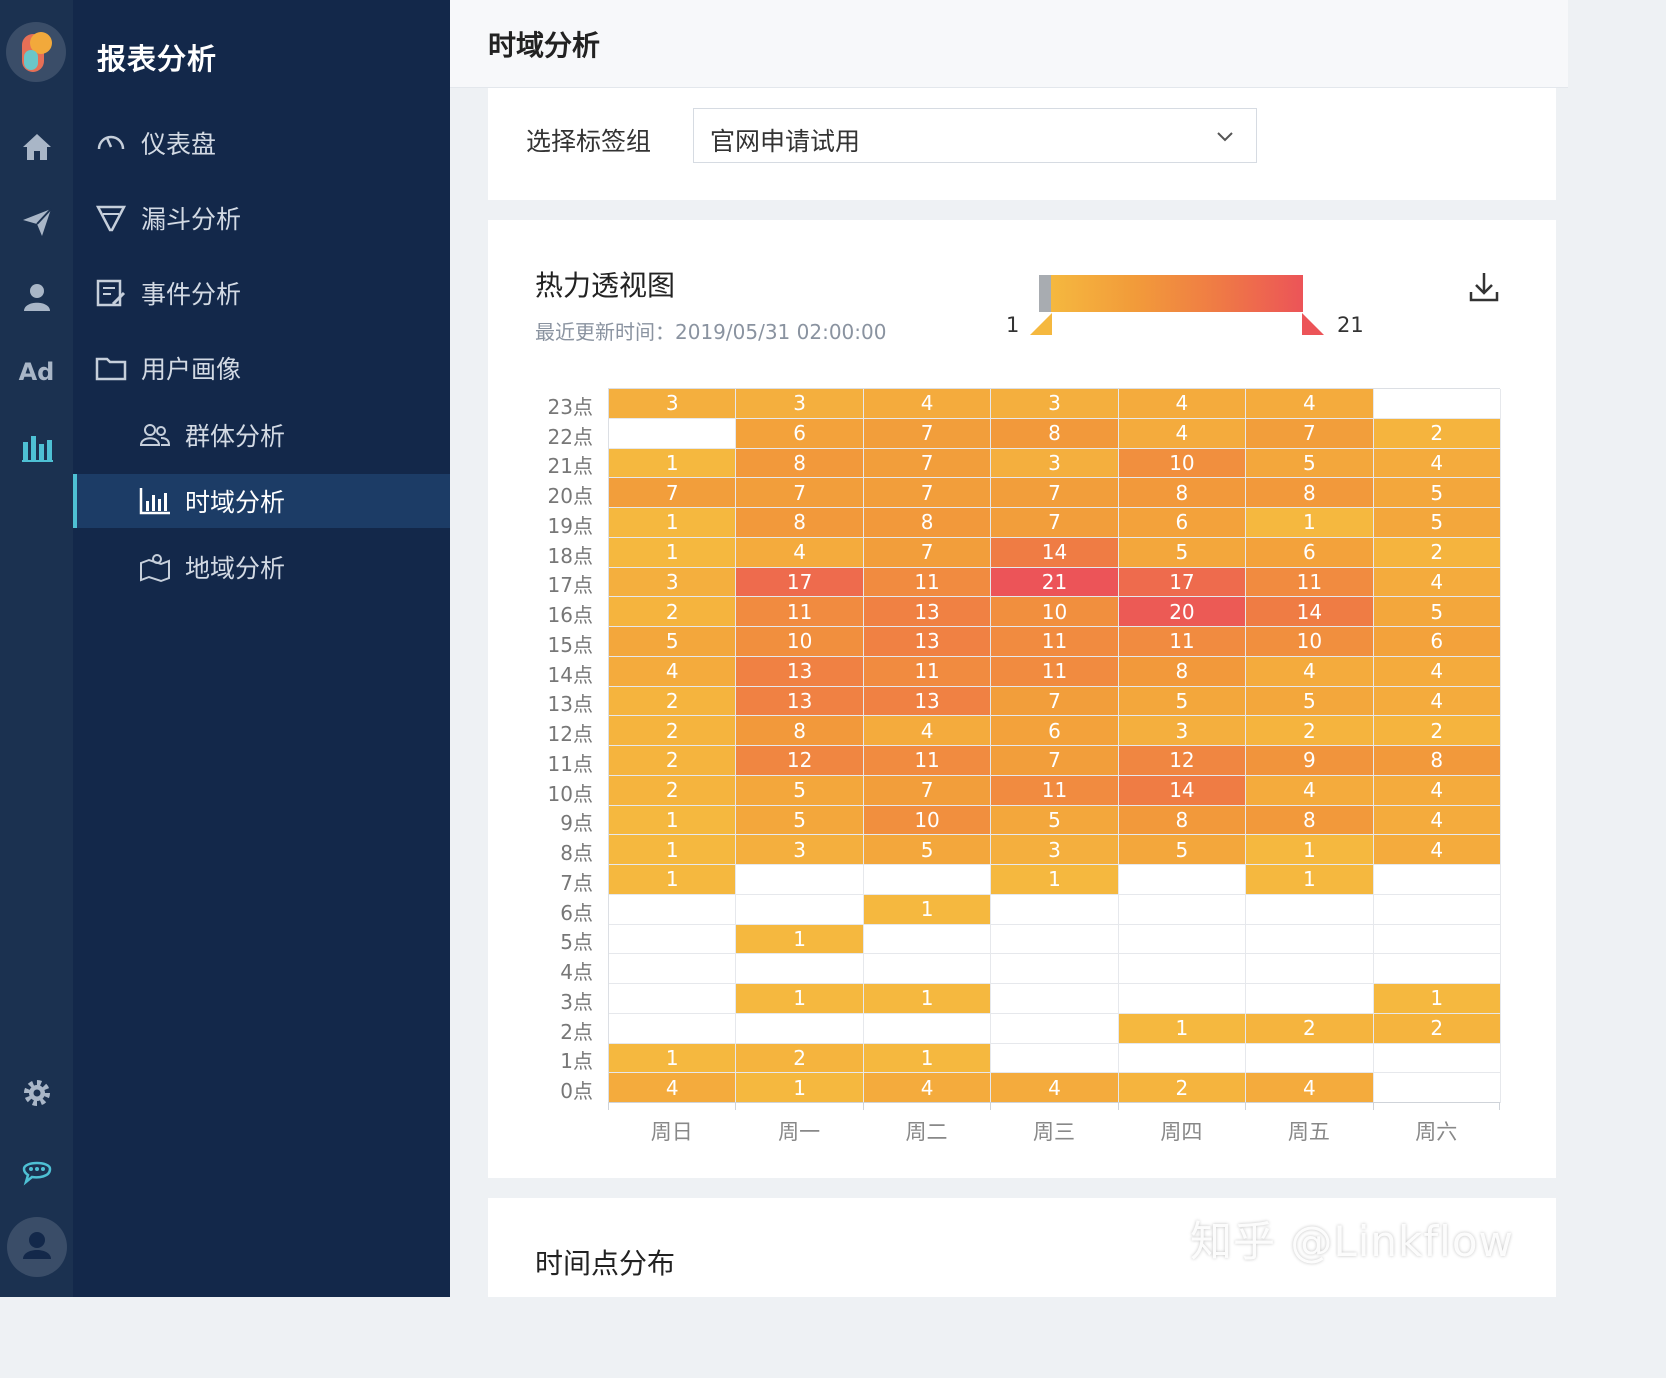 Image resolution: width=1666 pixels, height=1378 pixels. What do you see at coordinates (1182, 761) in the screenshot?
I see `heatmap-cell: 12` at bounding box center [1182, 761].